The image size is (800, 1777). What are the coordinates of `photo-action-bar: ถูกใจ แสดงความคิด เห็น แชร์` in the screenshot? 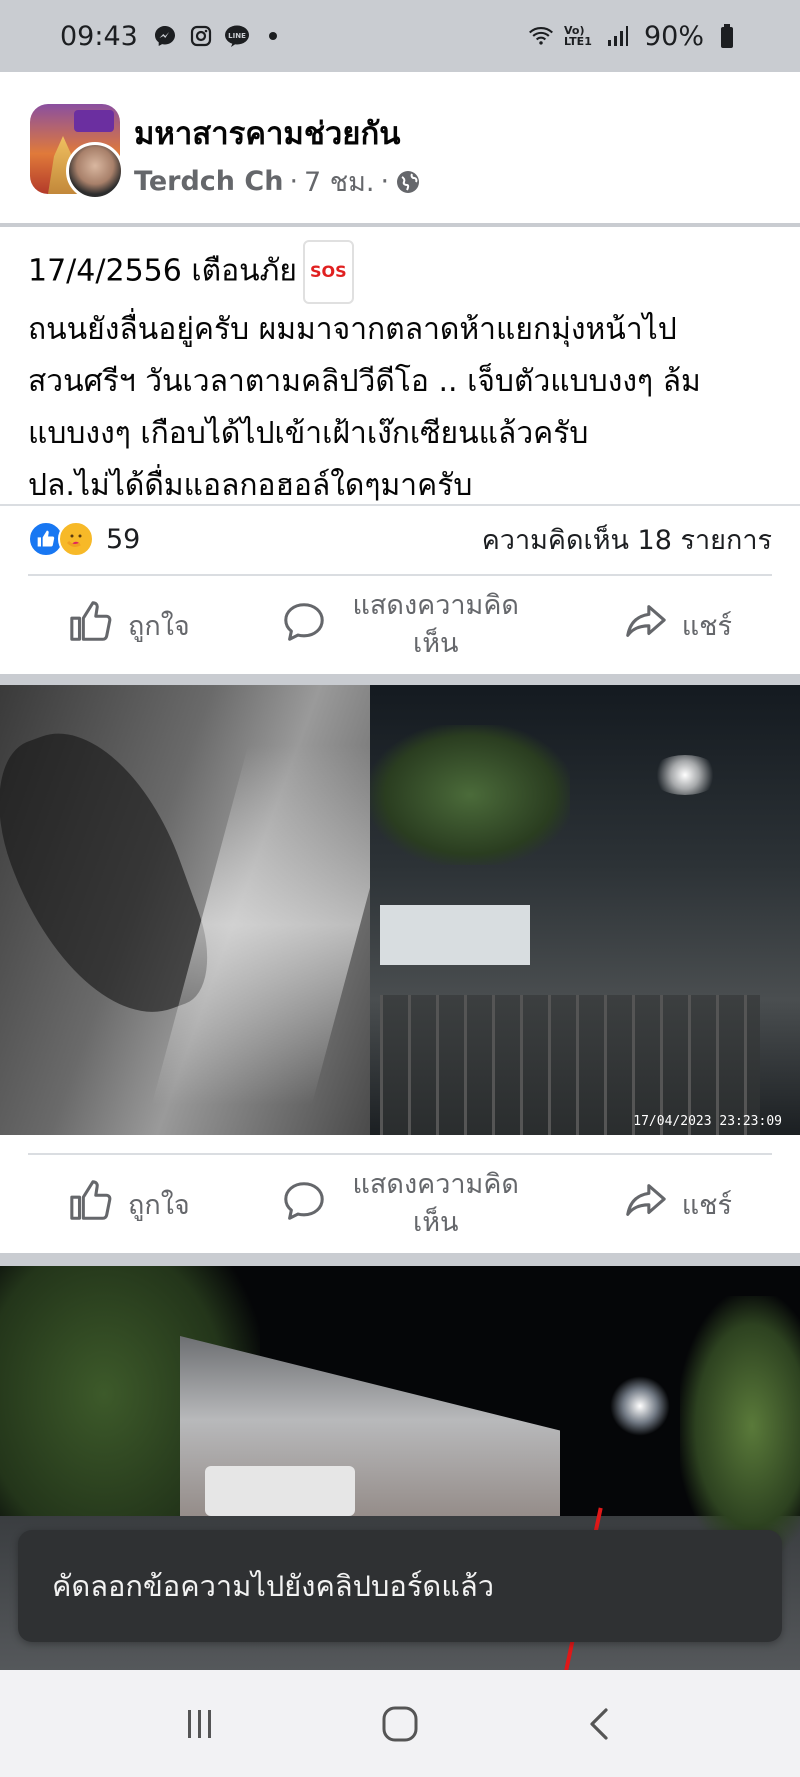 It's located at (400, 1203).